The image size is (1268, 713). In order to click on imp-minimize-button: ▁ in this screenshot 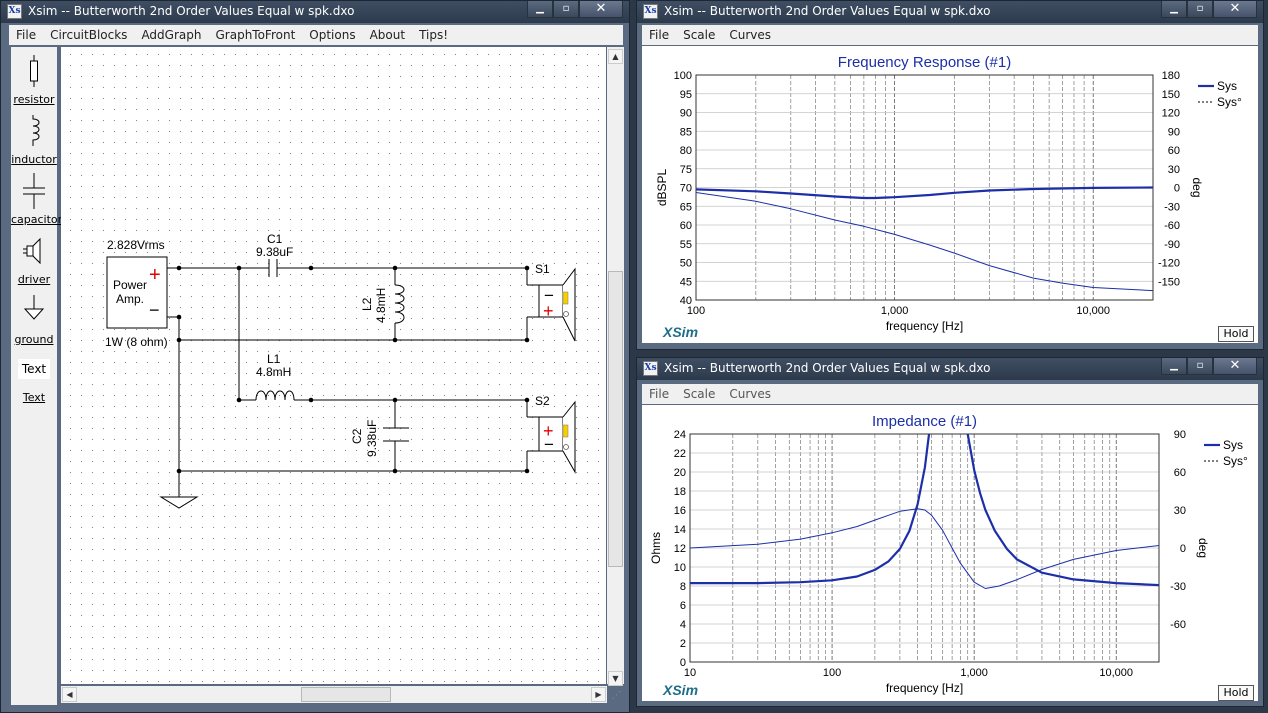, I will do `click(1174, 366)`.